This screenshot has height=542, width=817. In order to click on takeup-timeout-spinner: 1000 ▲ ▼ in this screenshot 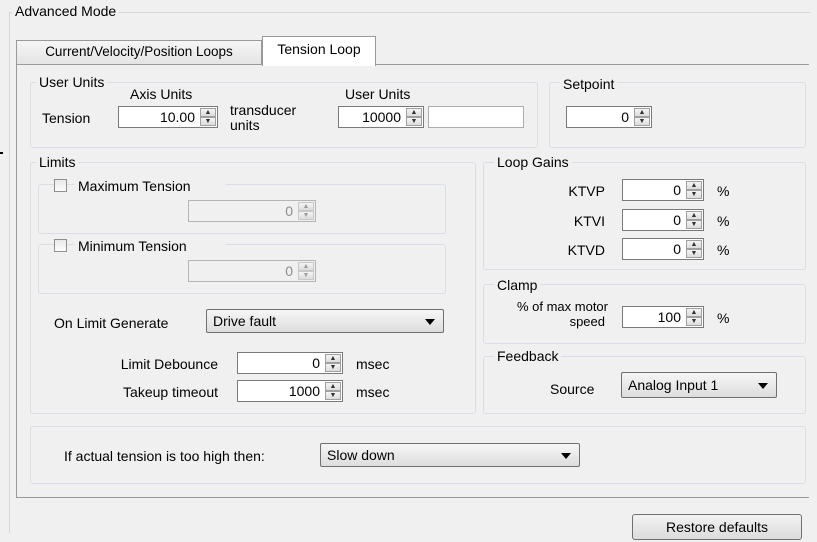, I will do `click(290, 391)`.